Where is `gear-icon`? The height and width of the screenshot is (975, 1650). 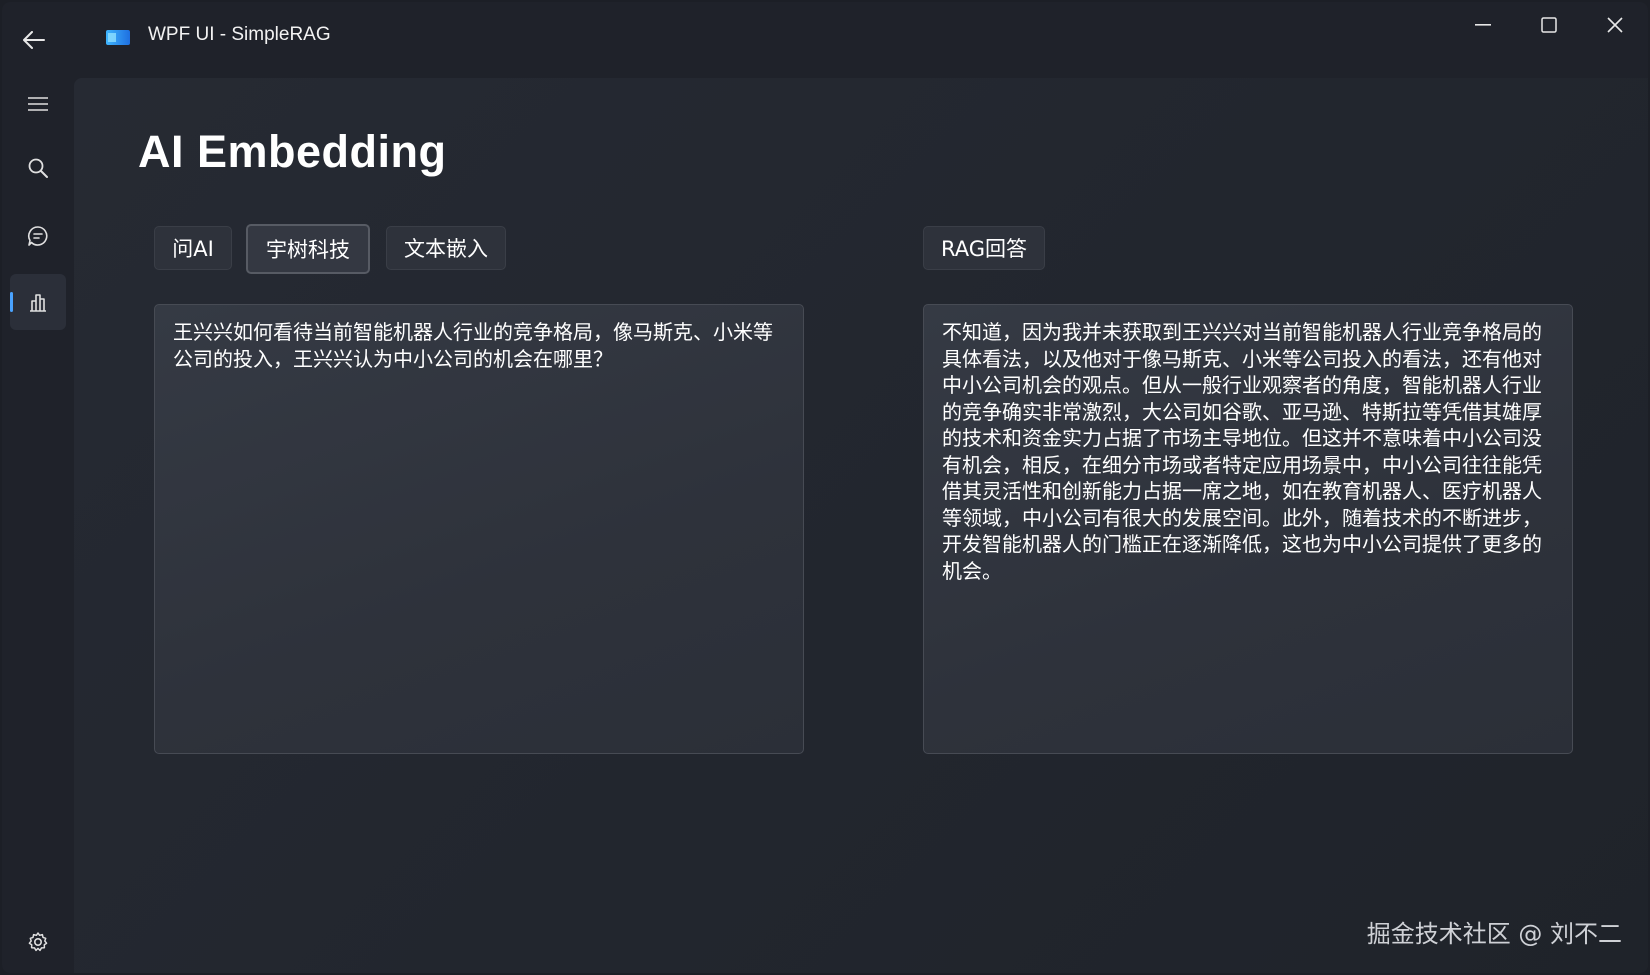 gear-icon is located at coordinates (38, 942).